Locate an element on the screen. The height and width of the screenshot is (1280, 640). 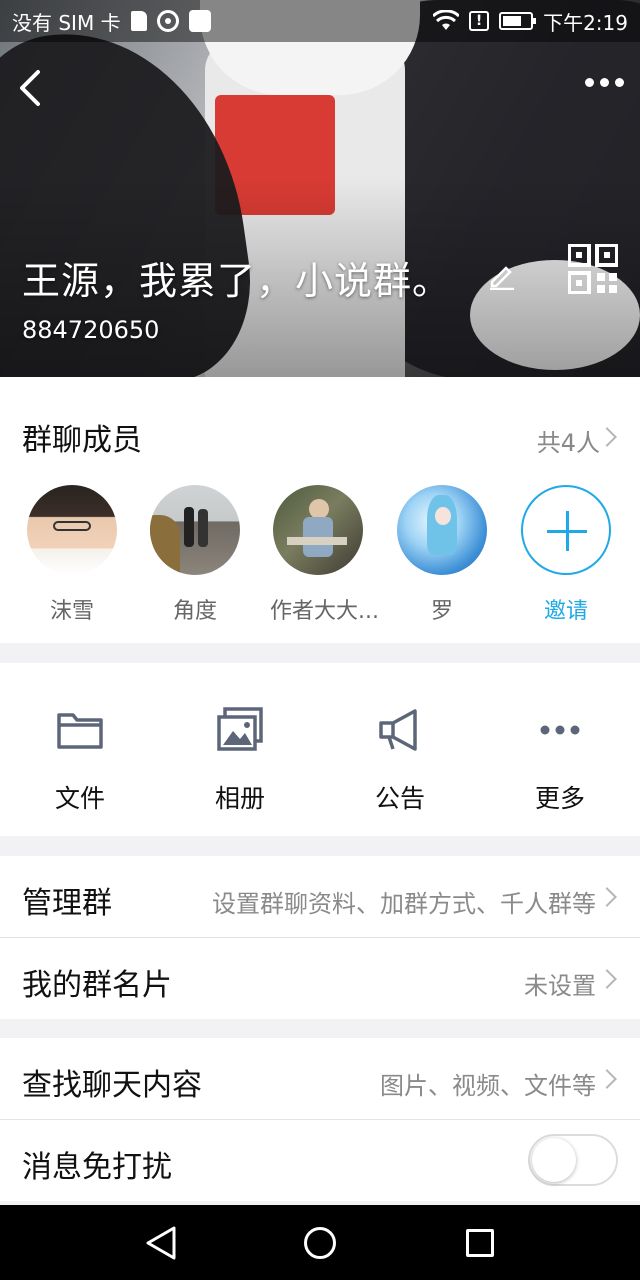
nav-home-icon is located at coordinates (320, 1243).